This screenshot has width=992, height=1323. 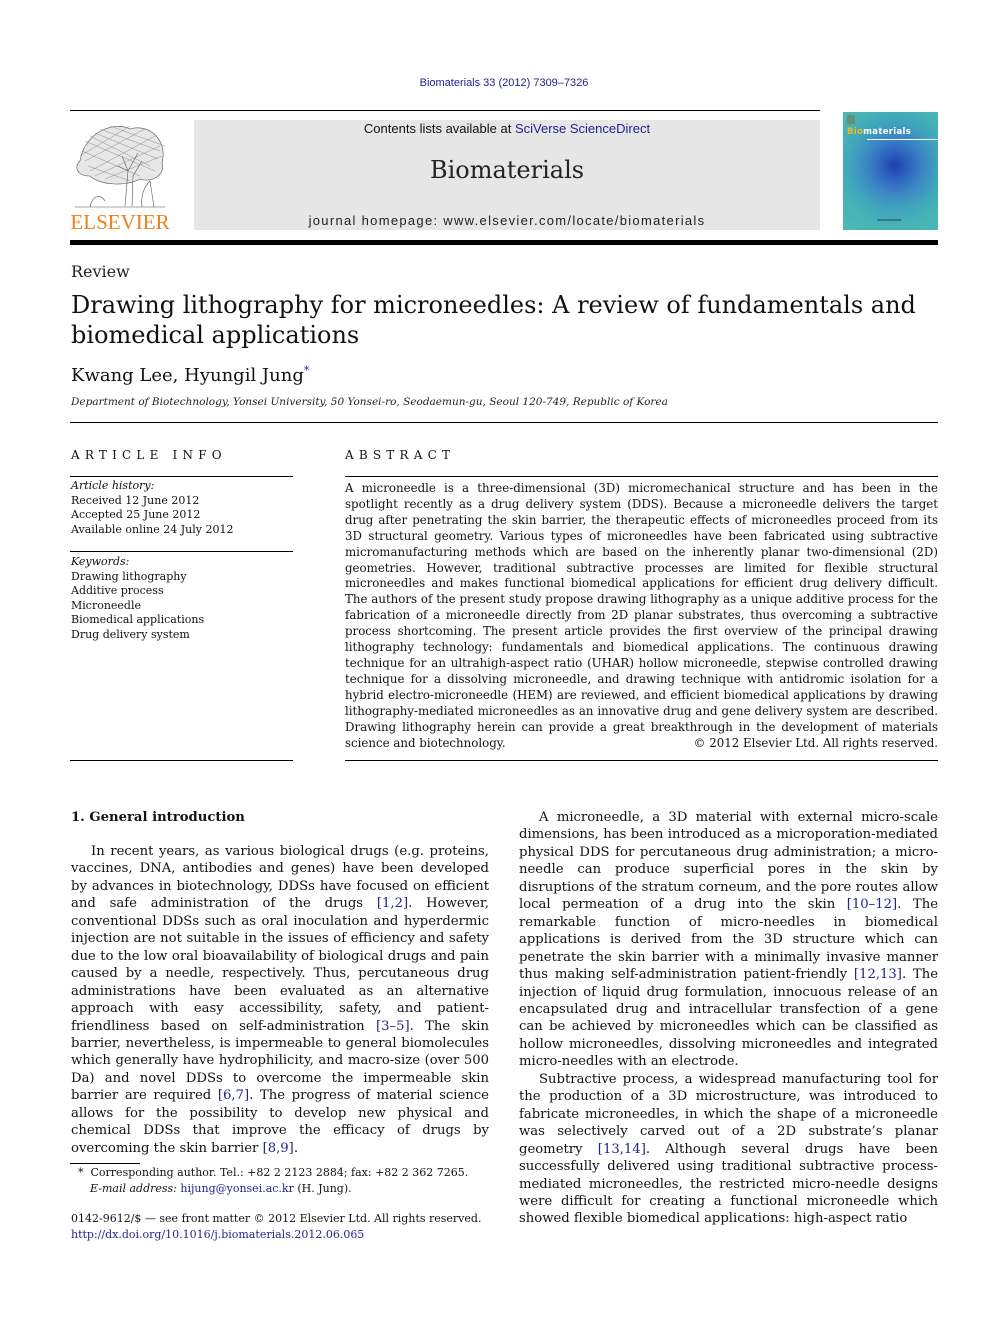 I want to click on journal-citation-link: Biomaterials 33 (2012) 7309–7326, so click(x=496, y=83).